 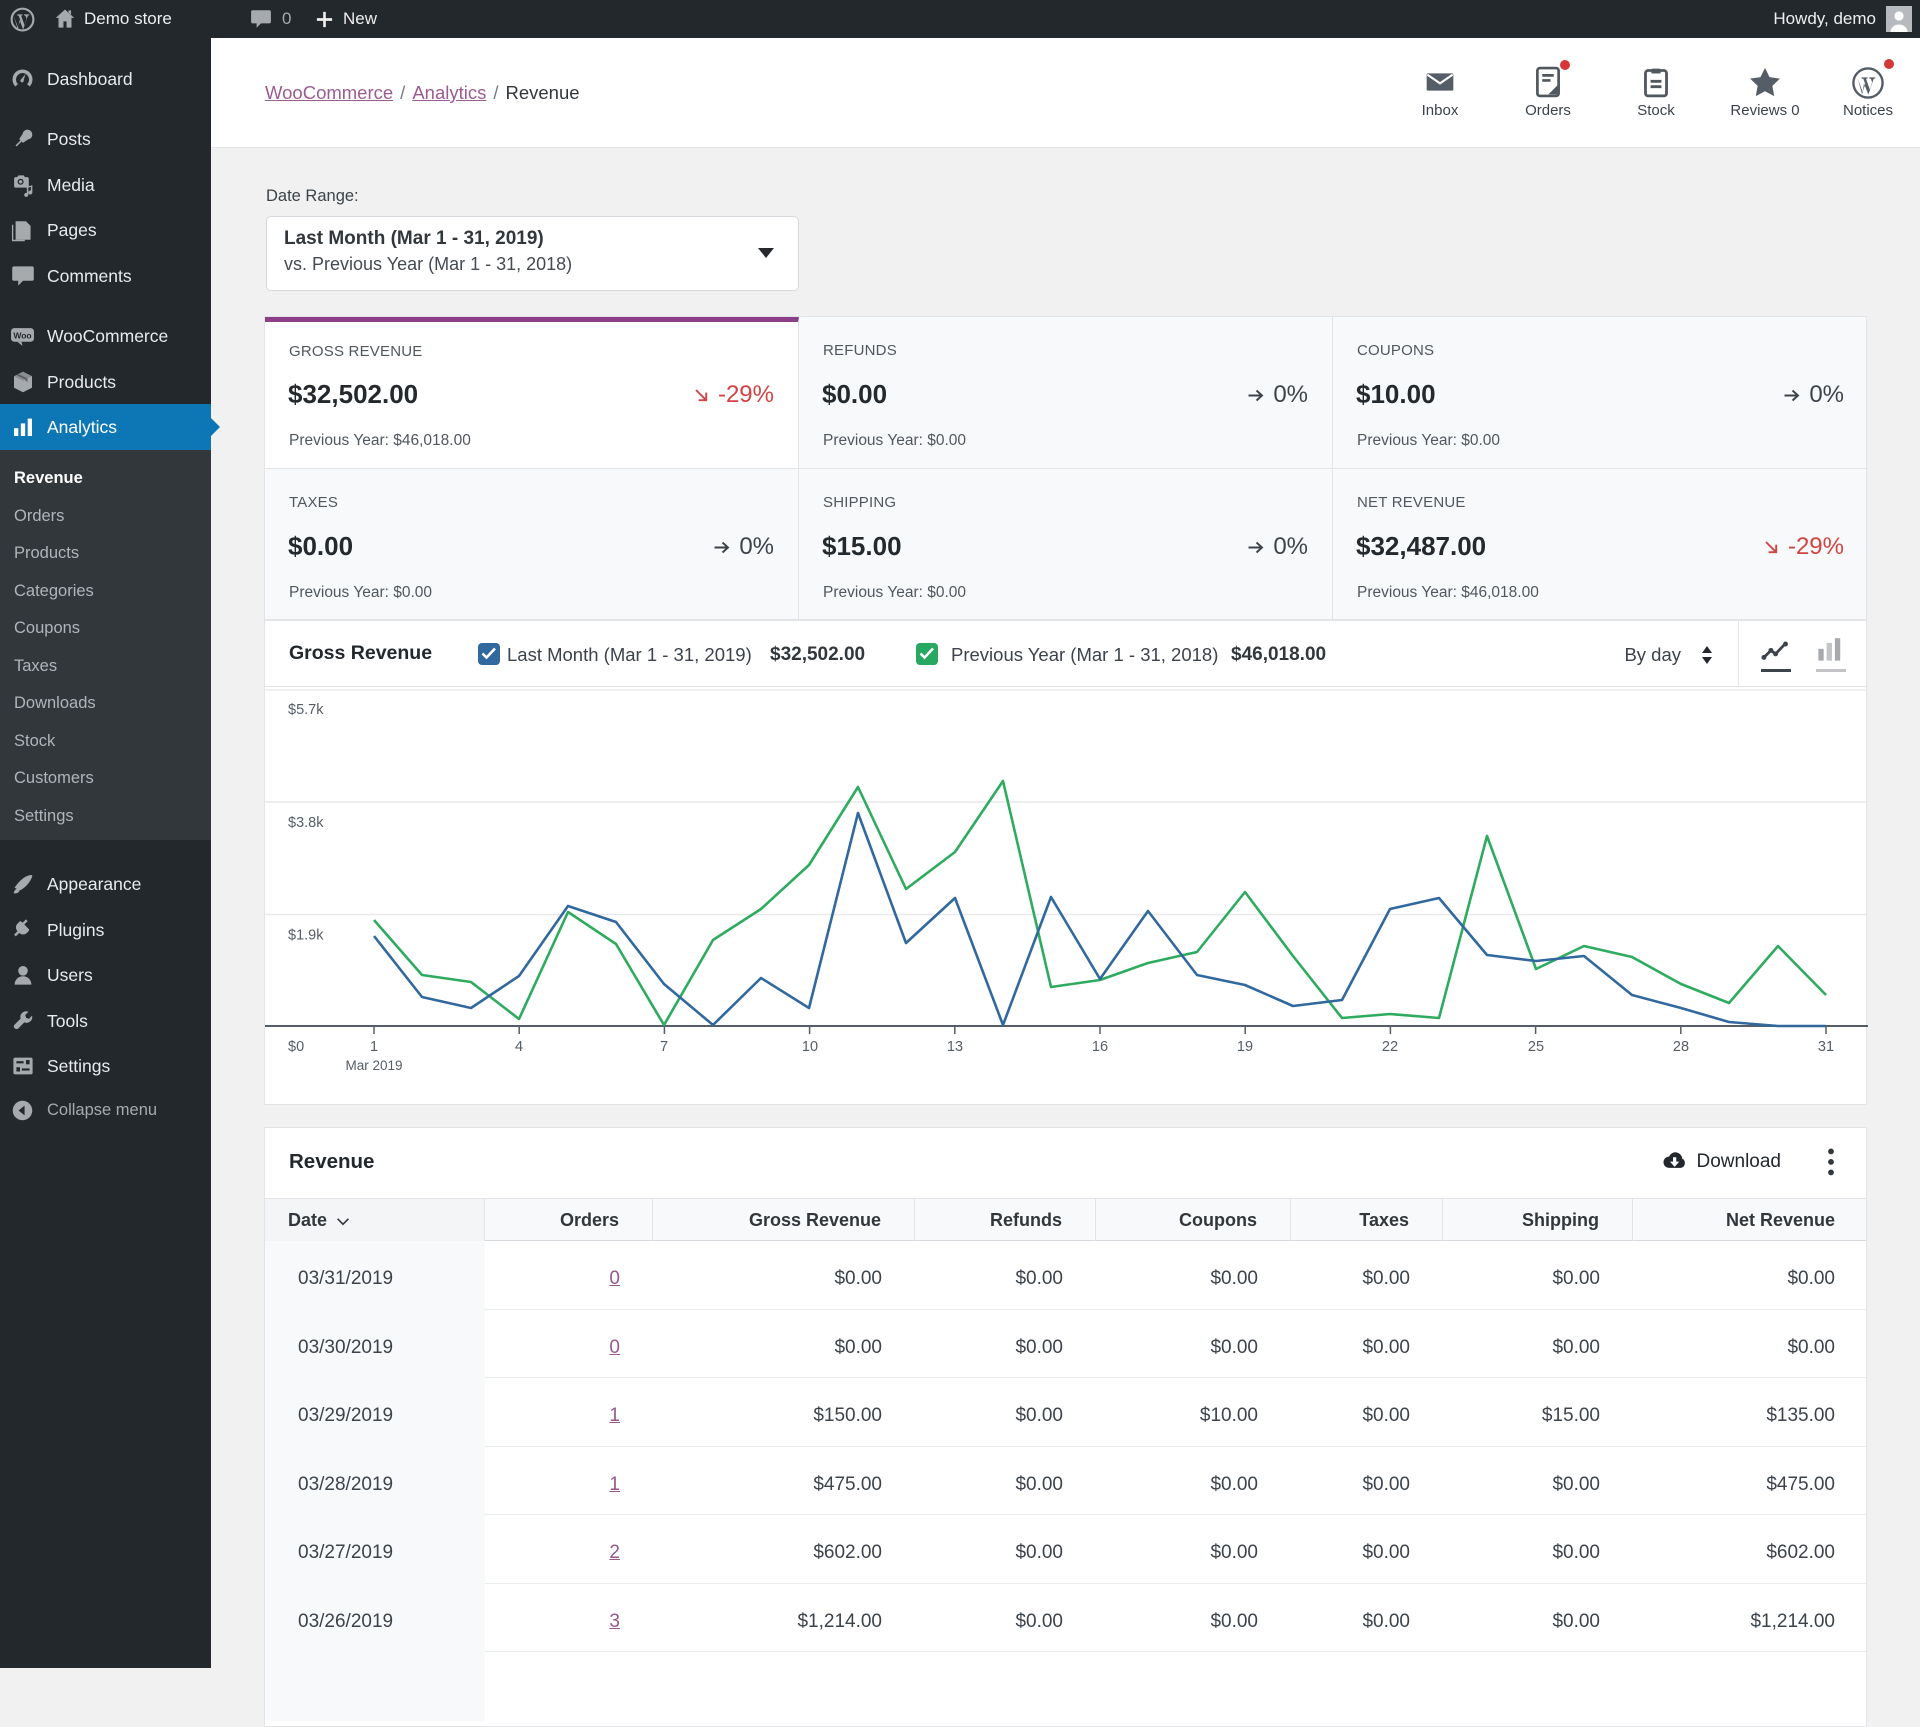 What do you see at coordinates (1681, 1047) in the screenshot?
I see `svg-text: 28` at bounding box center [1681, 1047].